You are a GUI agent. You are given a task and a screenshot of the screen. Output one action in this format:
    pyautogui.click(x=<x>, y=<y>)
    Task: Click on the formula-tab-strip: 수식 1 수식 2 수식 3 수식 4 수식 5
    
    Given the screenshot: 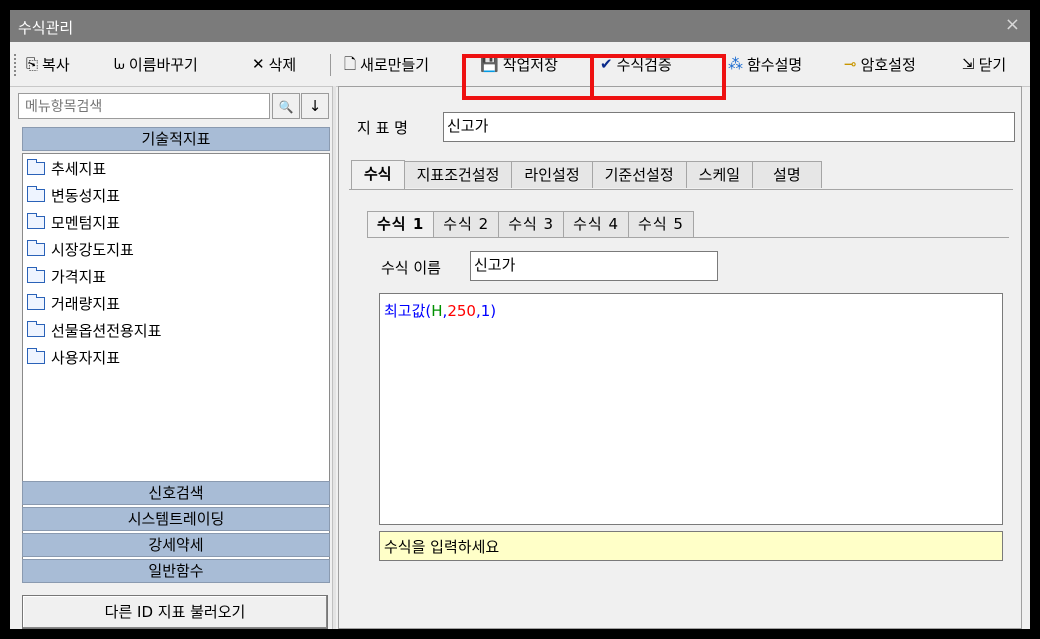 What is the action you would take?
    pyautogui.click(x=530, y=224)
    